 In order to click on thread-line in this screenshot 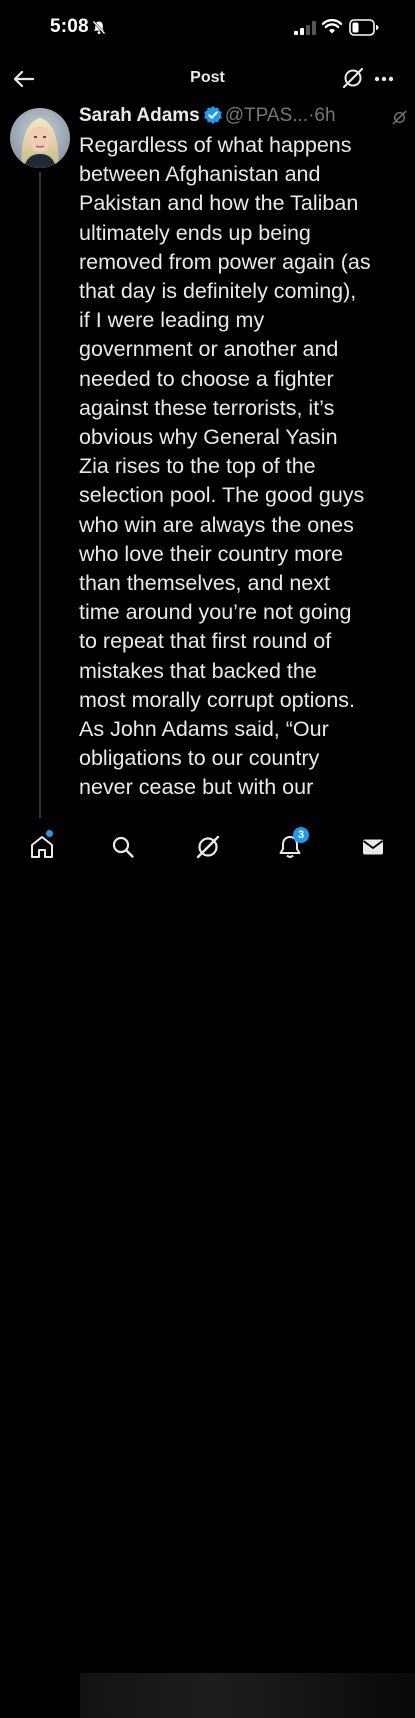, I will do `click(40, 502)`.